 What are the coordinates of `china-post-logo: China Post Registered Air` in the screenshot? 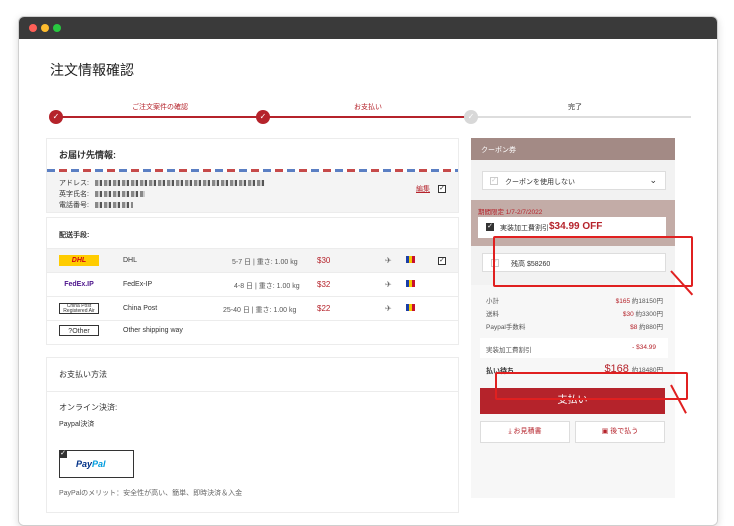 It's located at (79, 308).